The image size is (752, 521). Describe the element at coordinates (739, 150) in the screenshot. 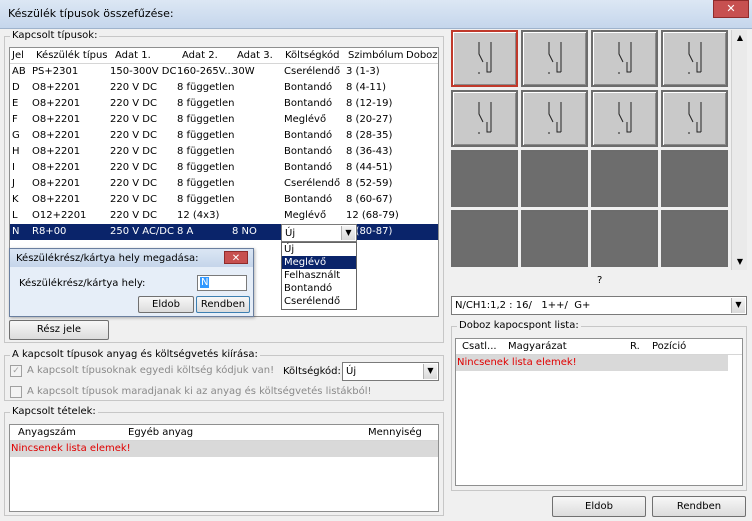

I see `symbol-grid-scrollbar: ▲ ▼` at that location.